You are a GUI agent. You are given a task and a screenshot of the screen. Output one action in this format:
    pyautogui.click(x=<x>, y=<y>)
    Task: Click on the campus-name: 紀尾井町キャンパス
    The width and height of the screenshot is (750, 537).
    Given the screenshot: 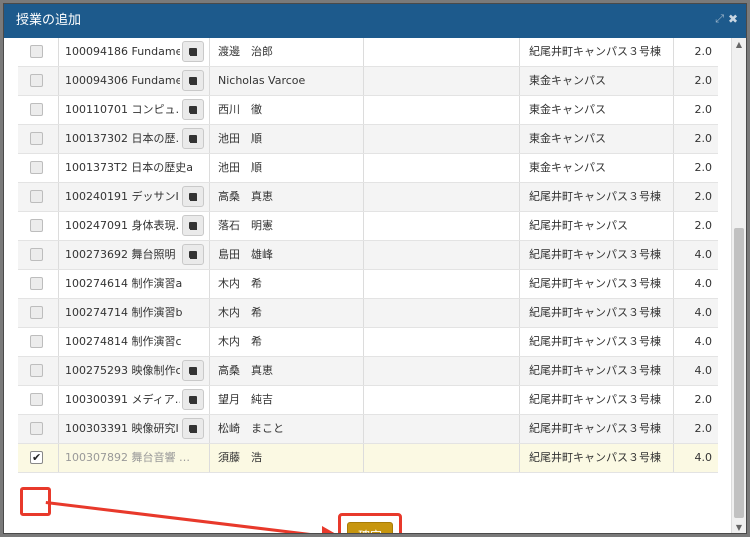 What is the action you would take?
    pyautogui.click(x=597, y=226)
    